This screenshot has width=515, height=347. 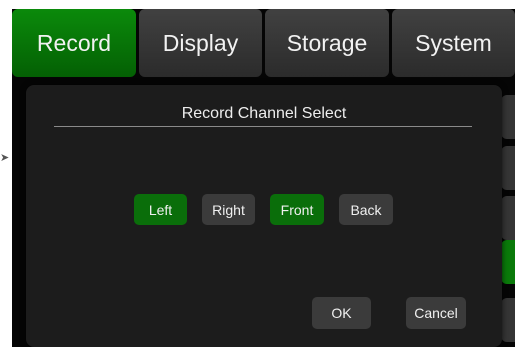 What do you see at coordinates (200, 43) in the screenshot?
I see `tab-display: Display` at bounding box center [200, 43].